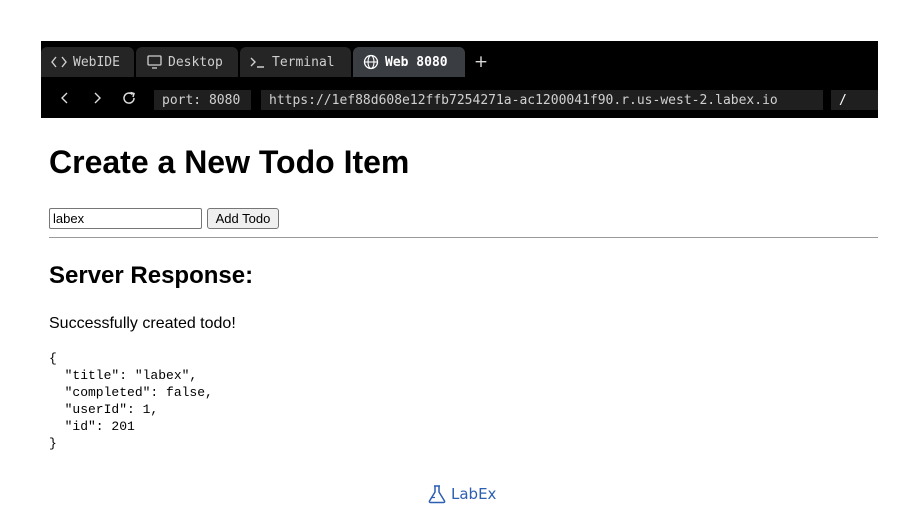 This screenshot has height=514, width=919. What do you see at coordinates (229, 162) in the screenshot?
I see `page-title: Create a New Todo Item` at bounding box center [229, 162].